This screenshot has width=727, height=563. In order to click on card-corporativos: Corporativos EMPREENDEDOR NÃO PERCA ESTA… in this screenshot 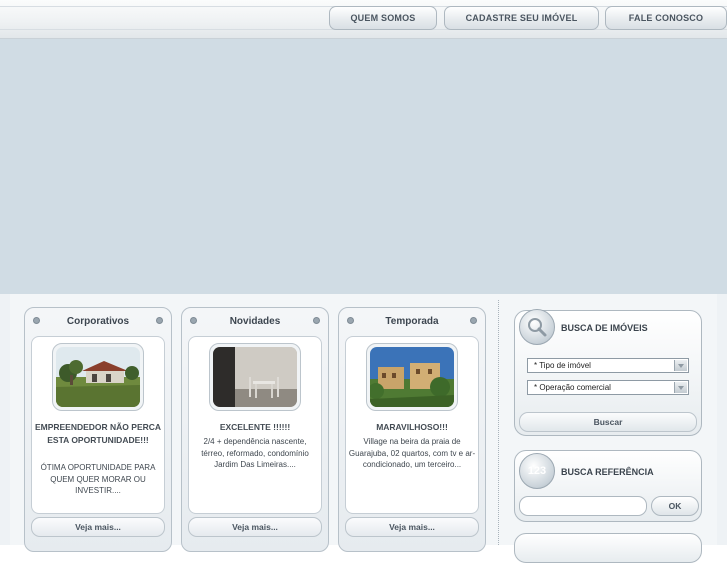, I will do `click(98, 429)`.